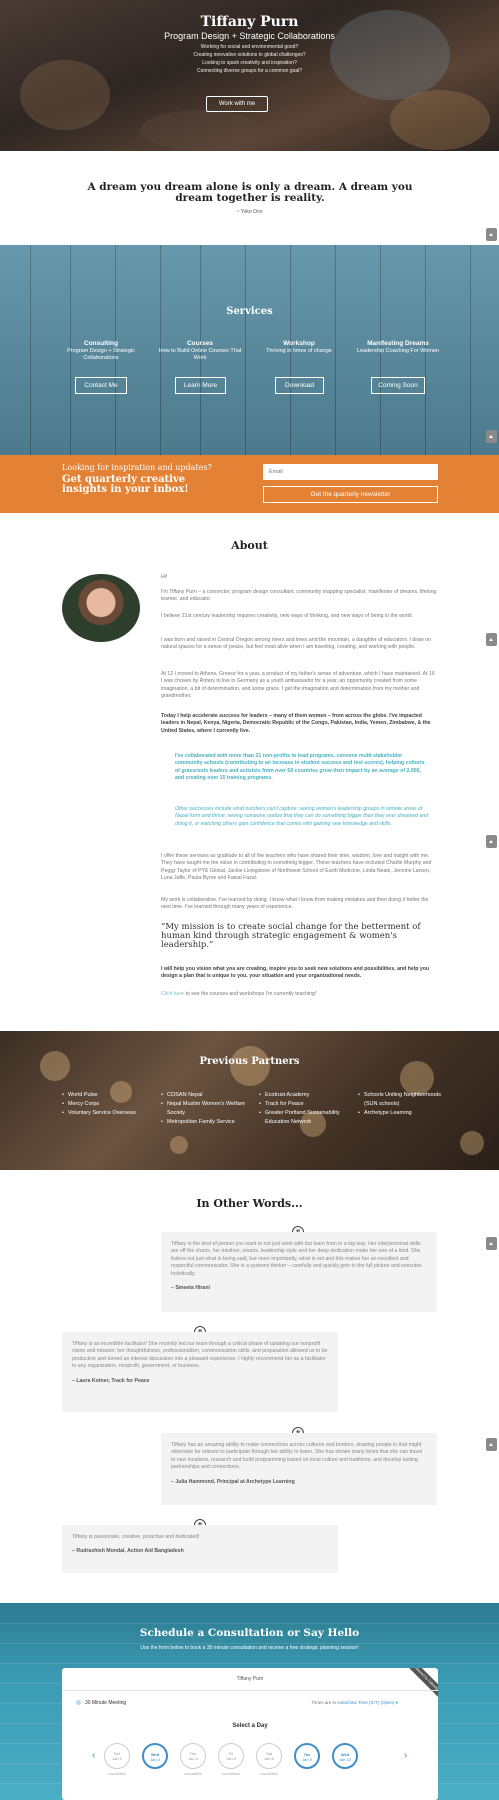 This screenshot has width=499, height=1800. Describe the element at coordinates (249, 1061) in the screenshot. I see `partners-title: Previous Partners` at that location.